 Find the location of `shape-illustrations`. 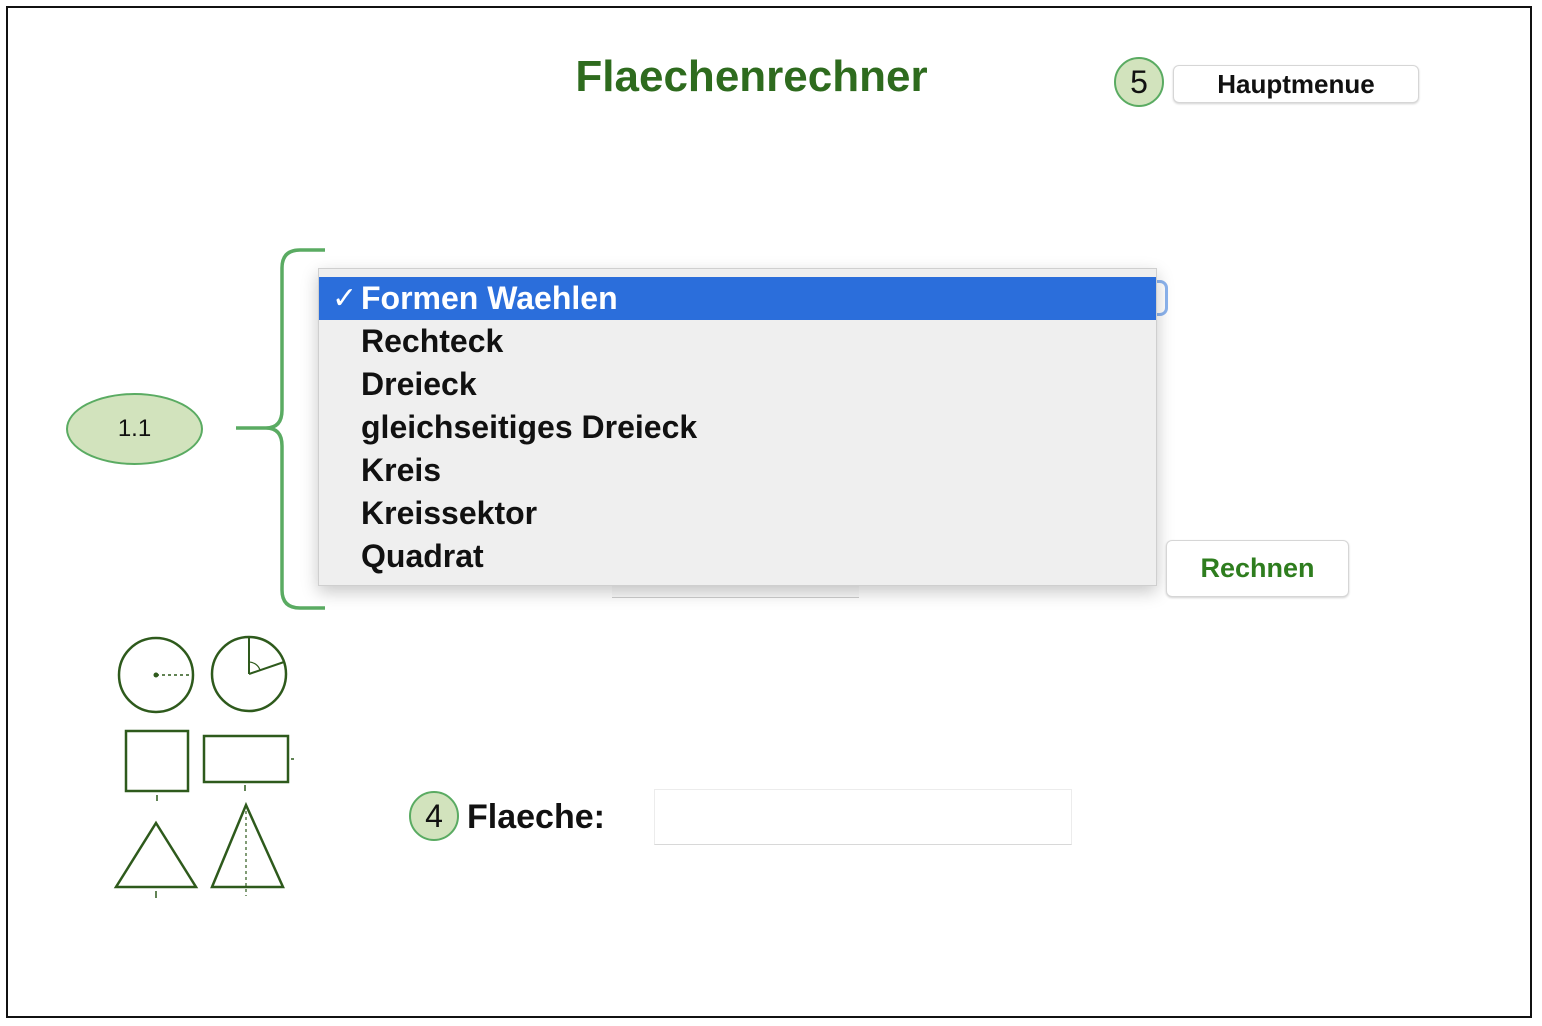

shape-illustrations is located at coordinates (203, 766).